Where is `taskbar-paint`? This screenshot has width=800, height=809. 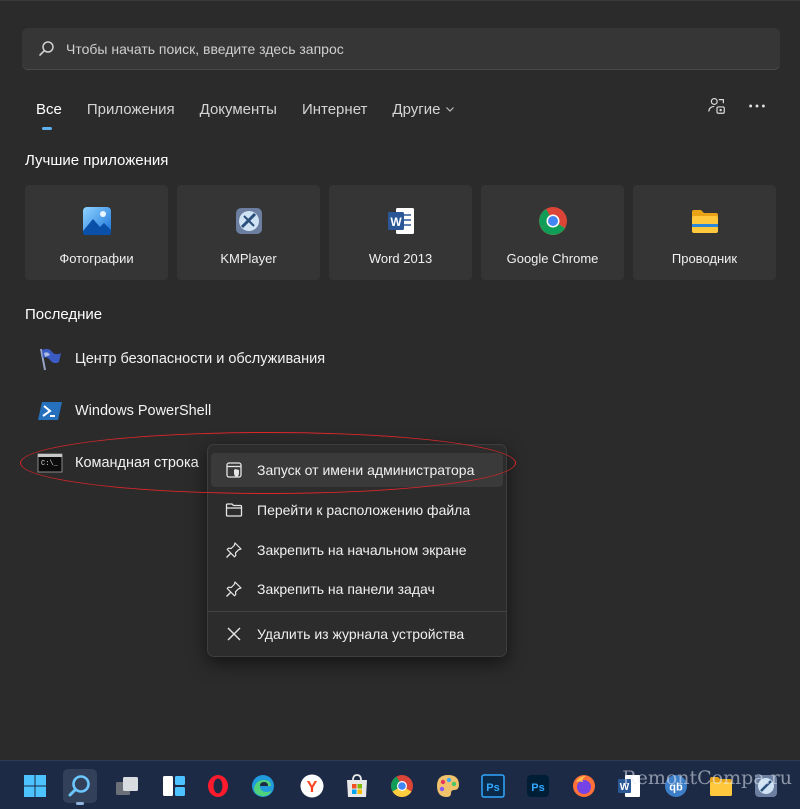 taskbar-paint is located at coordinates (448, 786).